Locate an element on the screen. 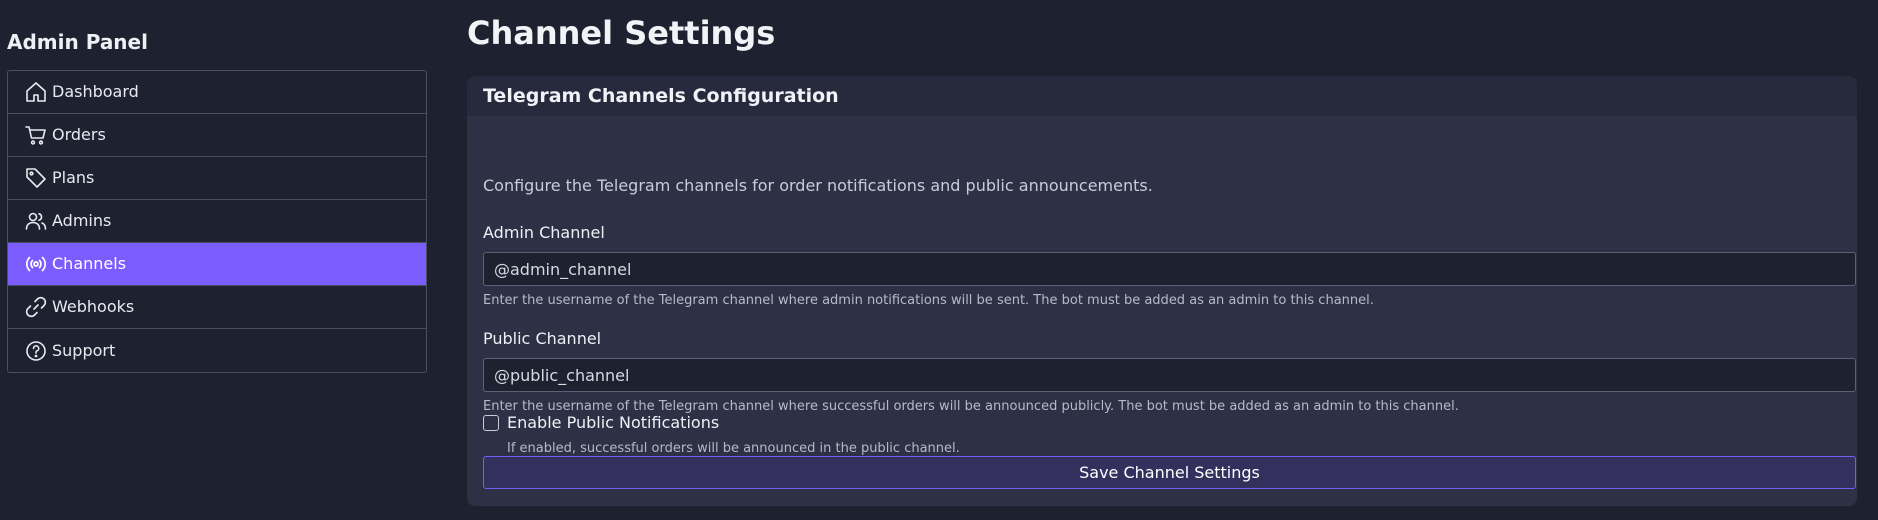  public-channel-label: Public Channel is located at coordinates (542, 338).